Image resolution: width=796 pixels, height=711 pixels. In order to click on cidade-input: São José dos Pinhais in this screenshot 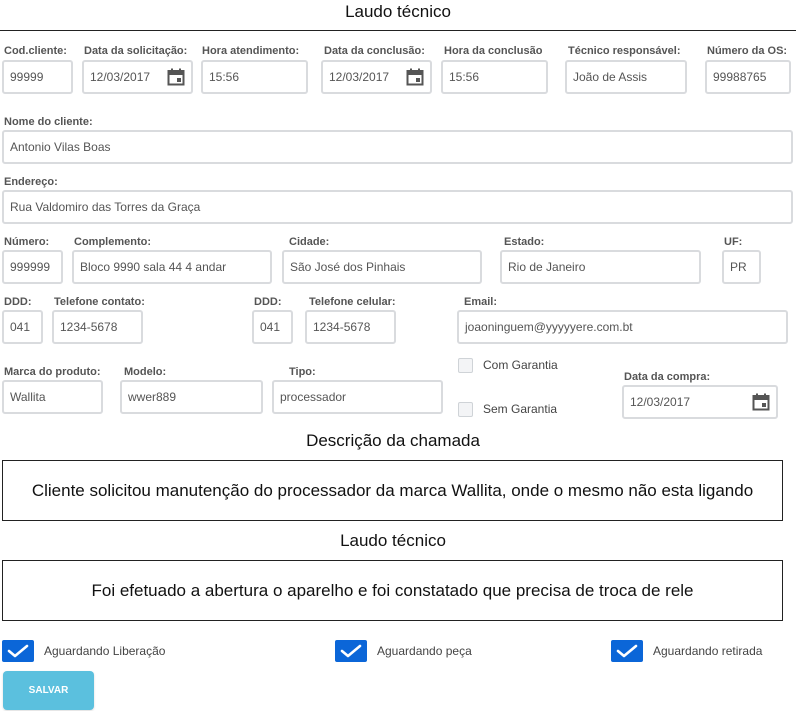, I will do `click(382, 267)`.